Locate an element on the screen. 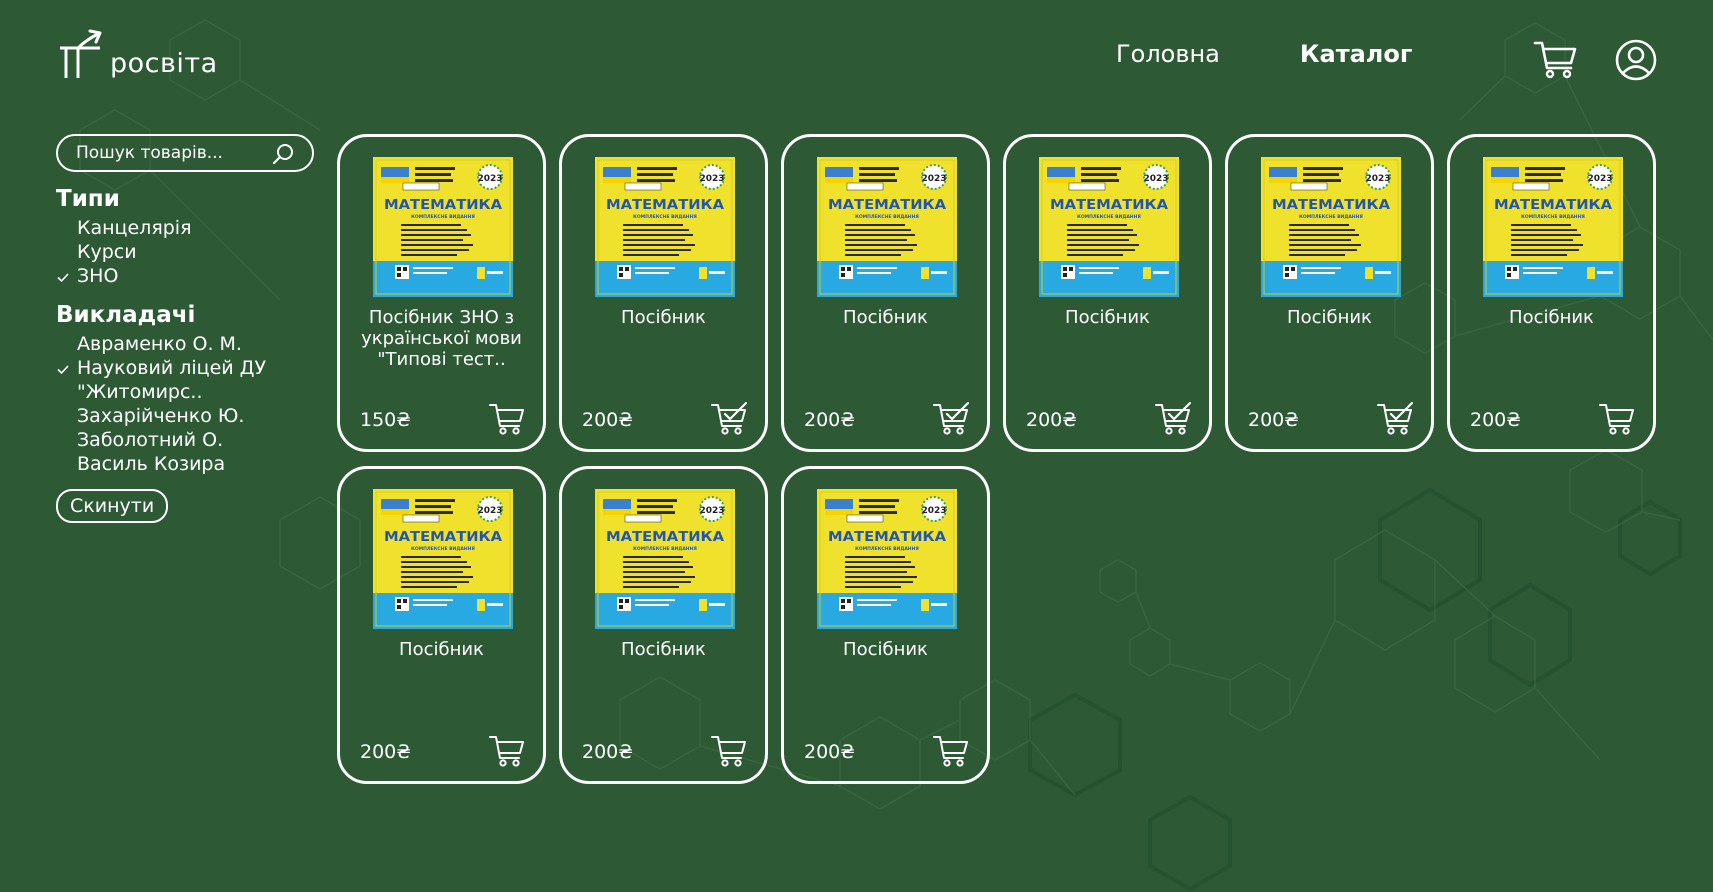 The height and width of the screenshot is (892, 1713). filter-item-zno: ЗНО is located at coordinates (187, 276).